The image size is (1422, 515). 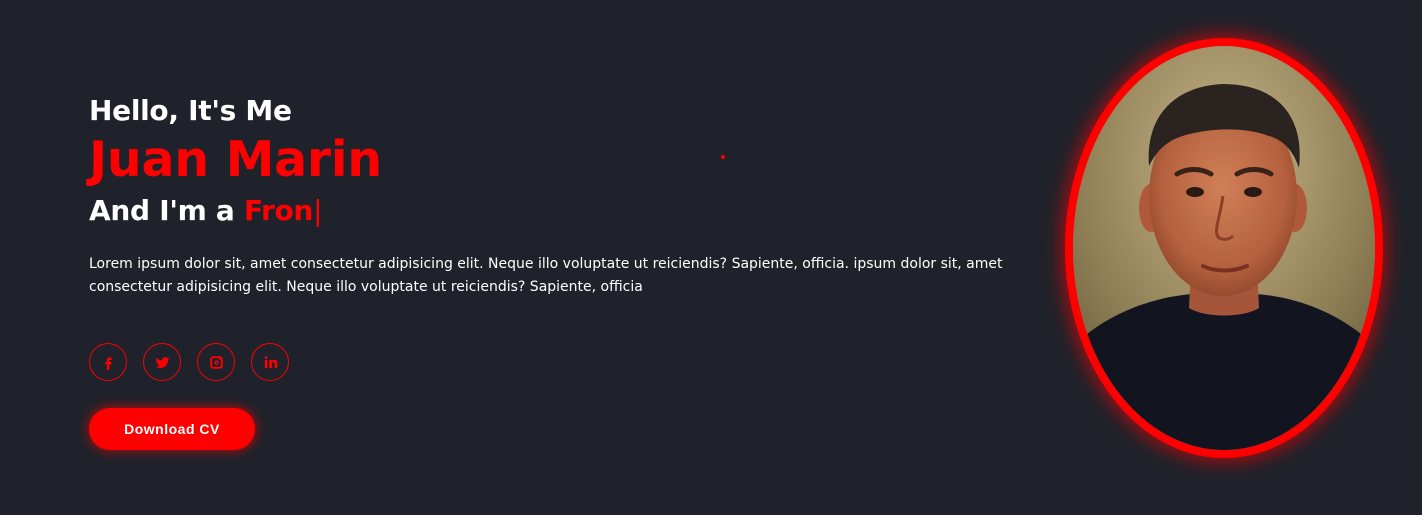 I want to click on typing-cursor: |, so click(x=318, y=210).